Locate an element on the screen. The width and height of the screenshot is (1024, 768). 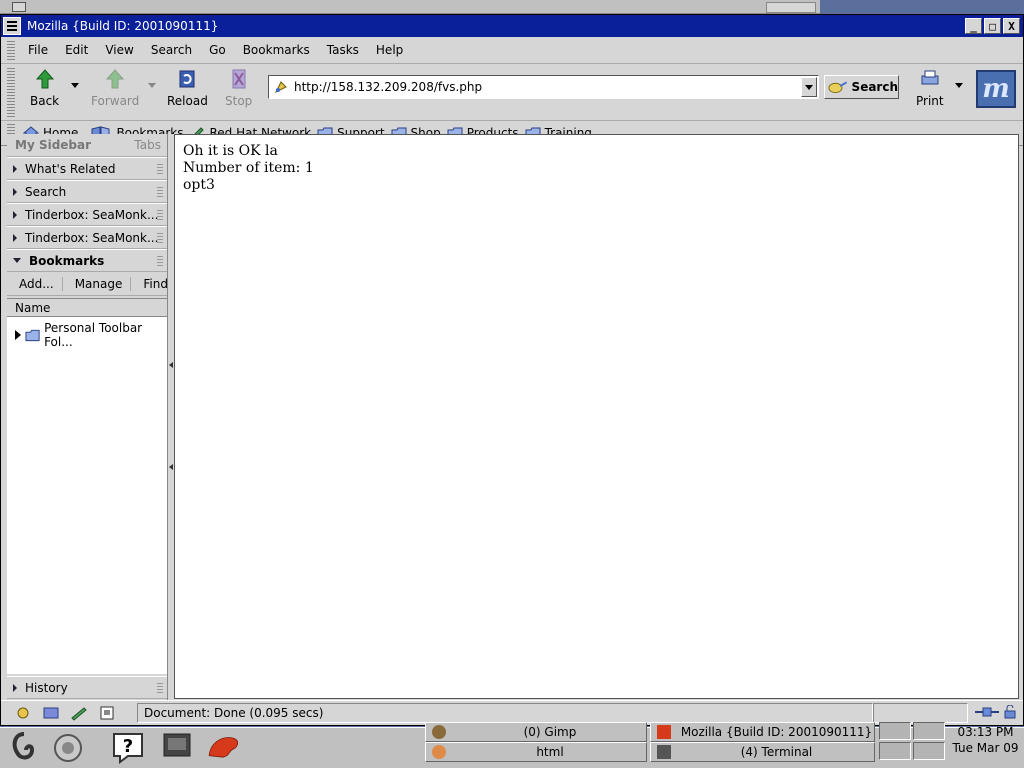
forward-arrow-icon is located at coordinates (115, 79).